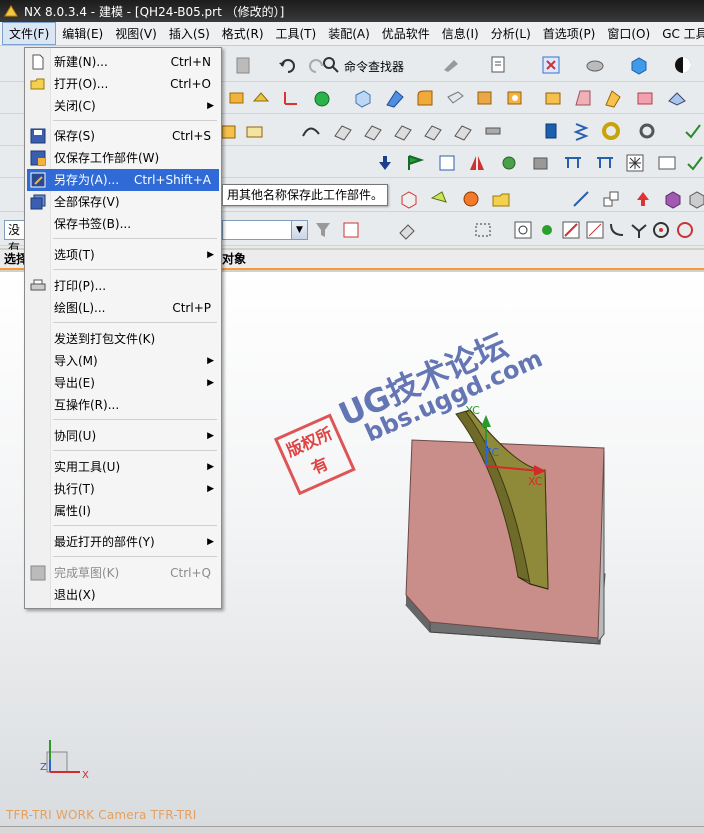 Image resolution: width=704 pixels, height=833 pixels. Describe the element at coordinates (15, 237) in the screenshot. I see `type-filter-combo: 没有` at that location.